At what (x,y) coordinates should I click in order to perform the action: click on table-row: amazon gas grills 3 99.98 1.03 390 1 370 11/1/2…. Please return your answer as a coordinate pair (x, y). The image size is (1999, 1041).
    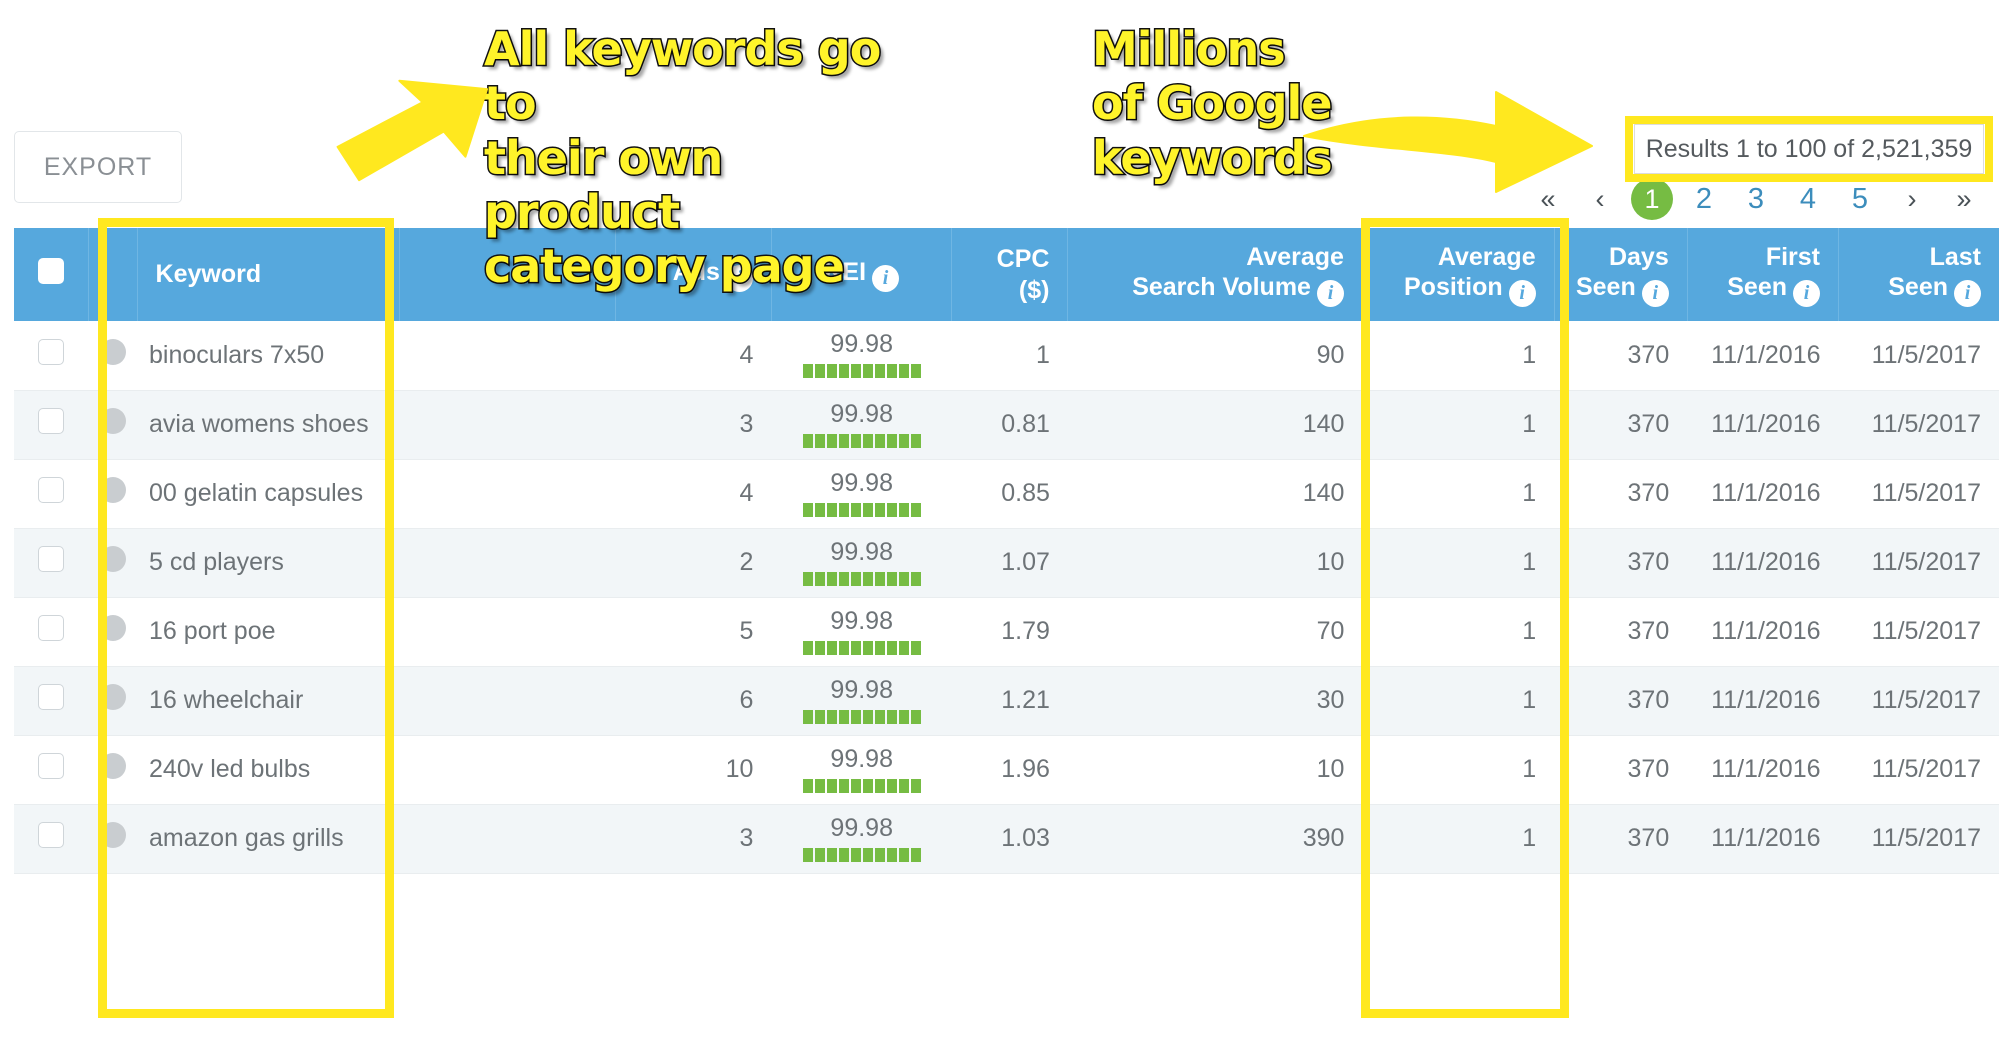
    Looking at the image, I should click on (1006, 839).